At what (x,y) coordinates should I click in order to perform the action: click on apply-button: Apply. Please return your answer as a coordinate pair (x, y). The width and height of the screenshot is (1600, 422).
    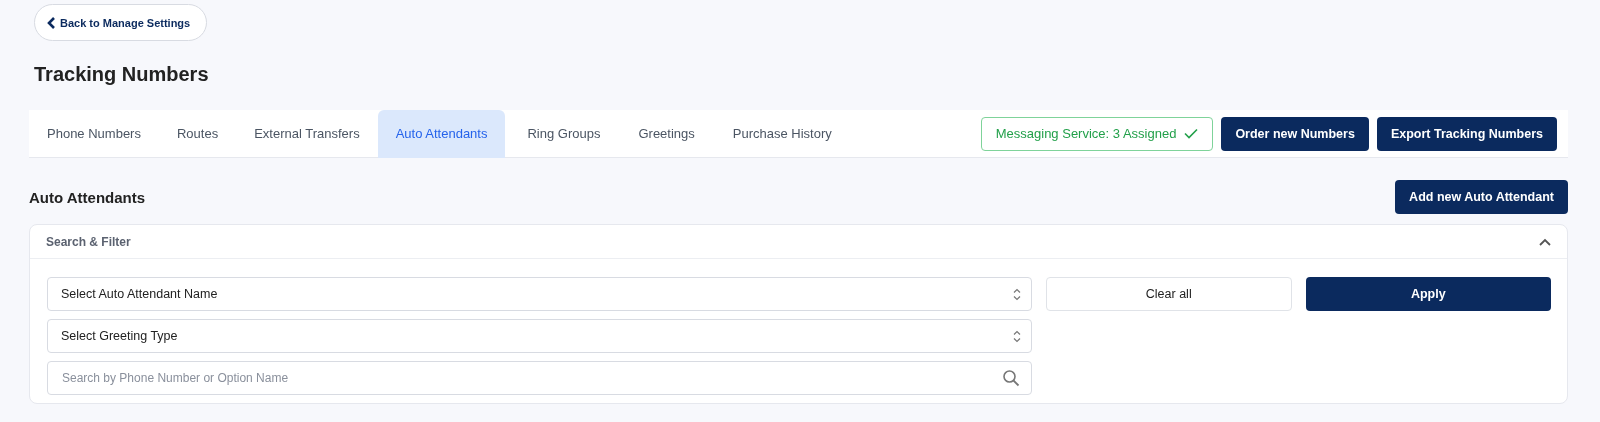
    Looking at the image, I should click on (1428, 294).